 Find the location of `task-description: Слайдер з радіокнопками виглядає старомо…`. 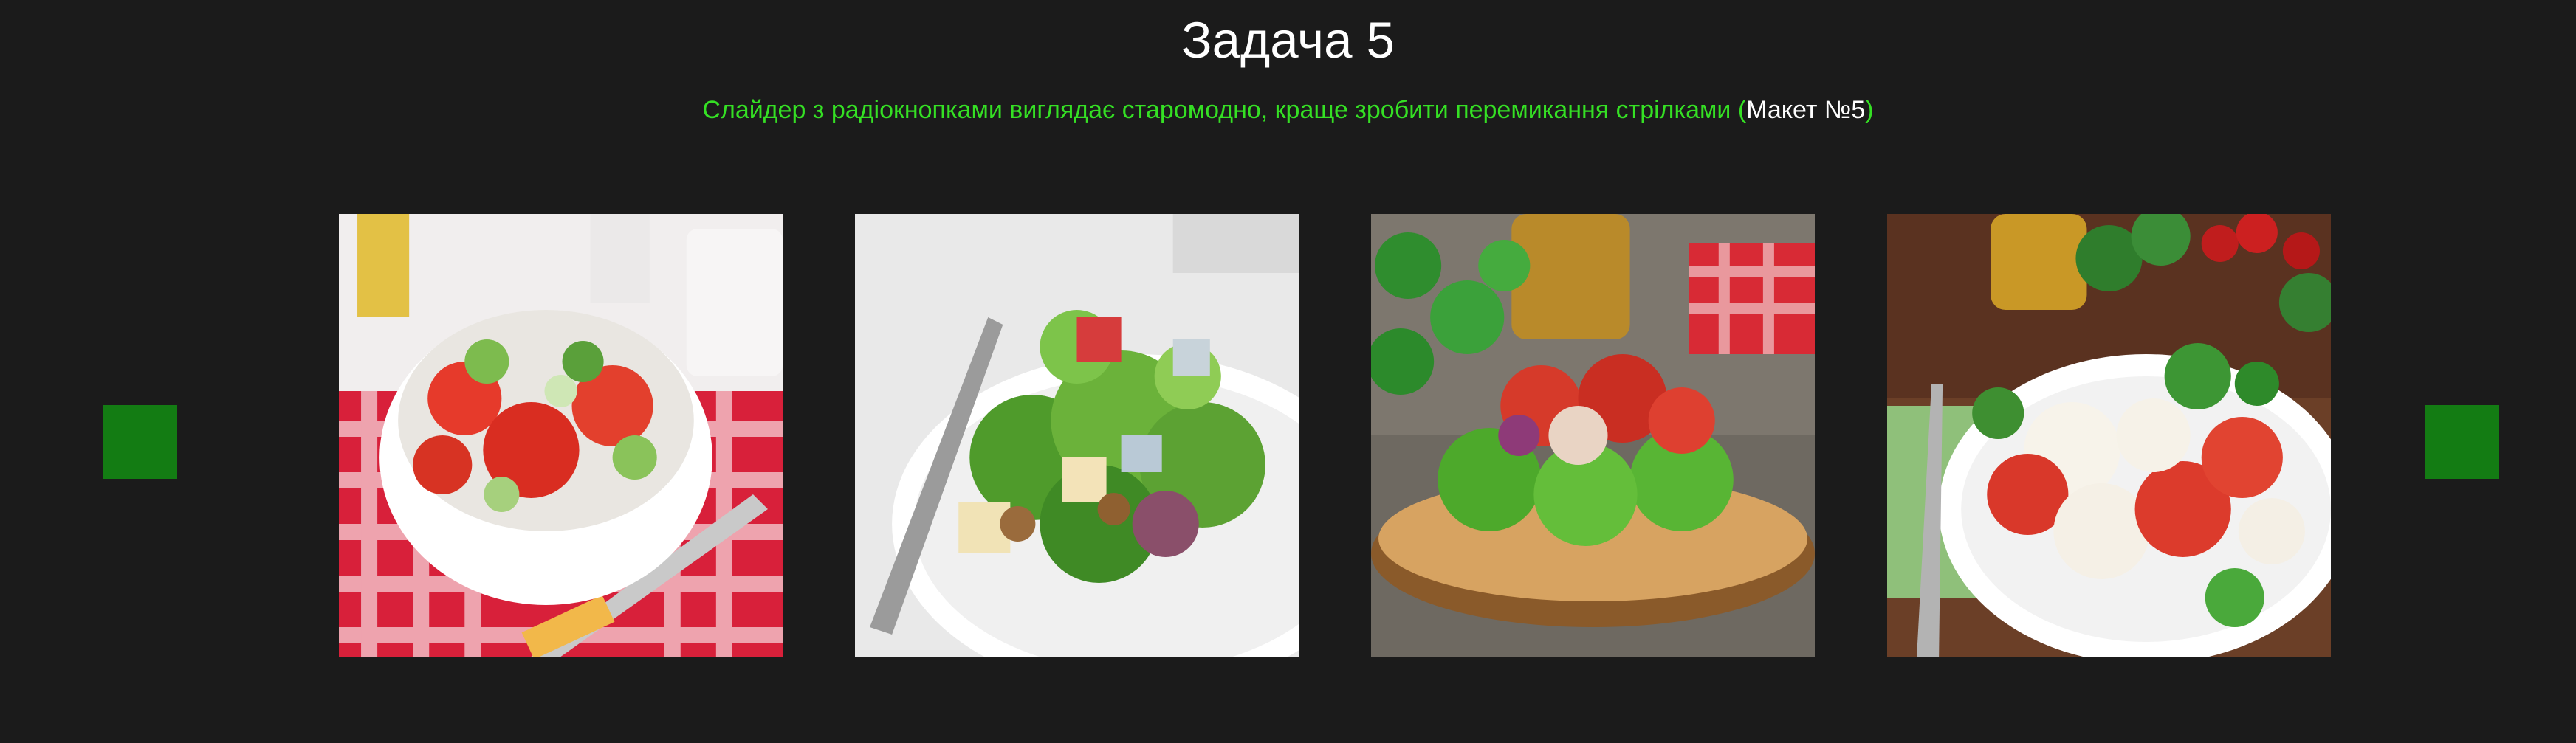

task-description: Слайдер з радіокнопками виглядає старомо… is located at coordinates (1288, 109).